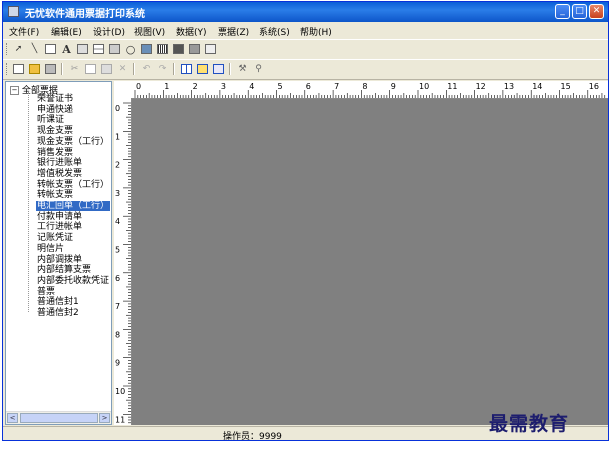  I want to click on minimize-button: _, so click(562, 11).